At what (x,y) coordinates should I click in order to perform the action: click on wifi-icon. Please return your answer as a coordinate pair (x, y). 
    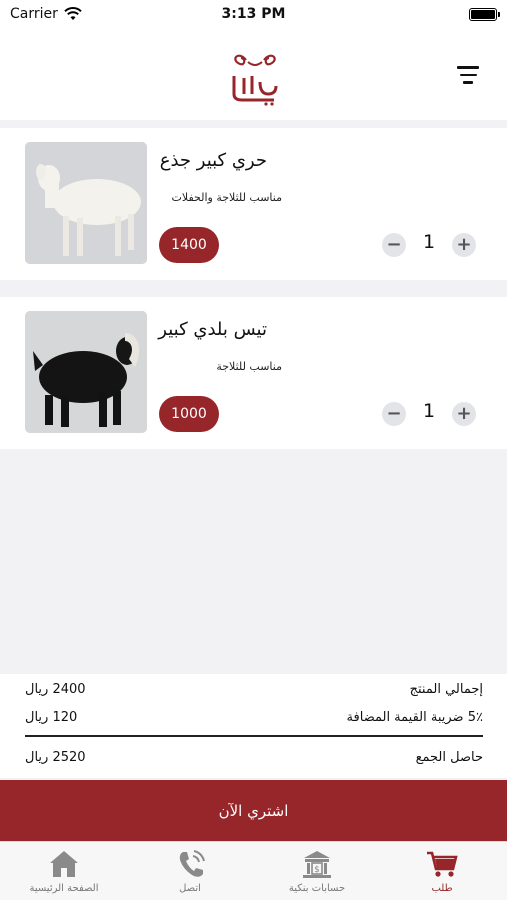
    Looking at the image, I should click on (73, 13).